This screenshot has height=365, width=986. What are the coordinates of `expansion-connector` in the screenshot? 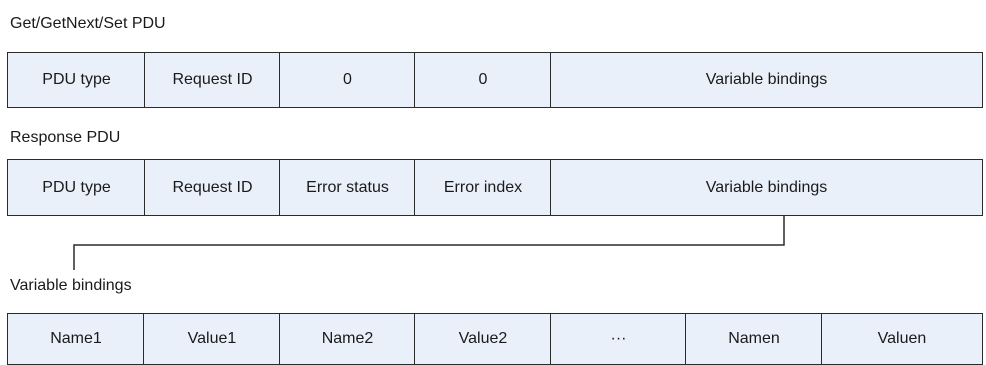 It's located at (429, 243).